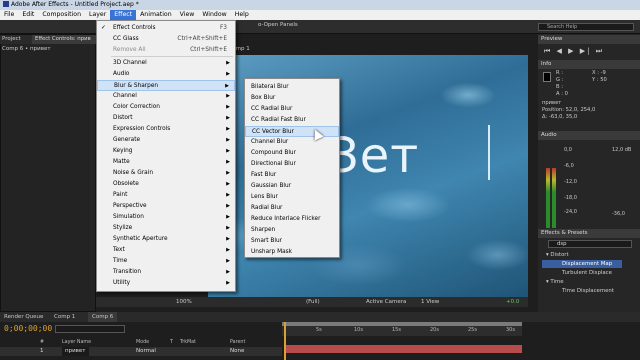 This screenshot has width=640, height=360. I want to click on camera-select: Active Camera, so click(386, 302).